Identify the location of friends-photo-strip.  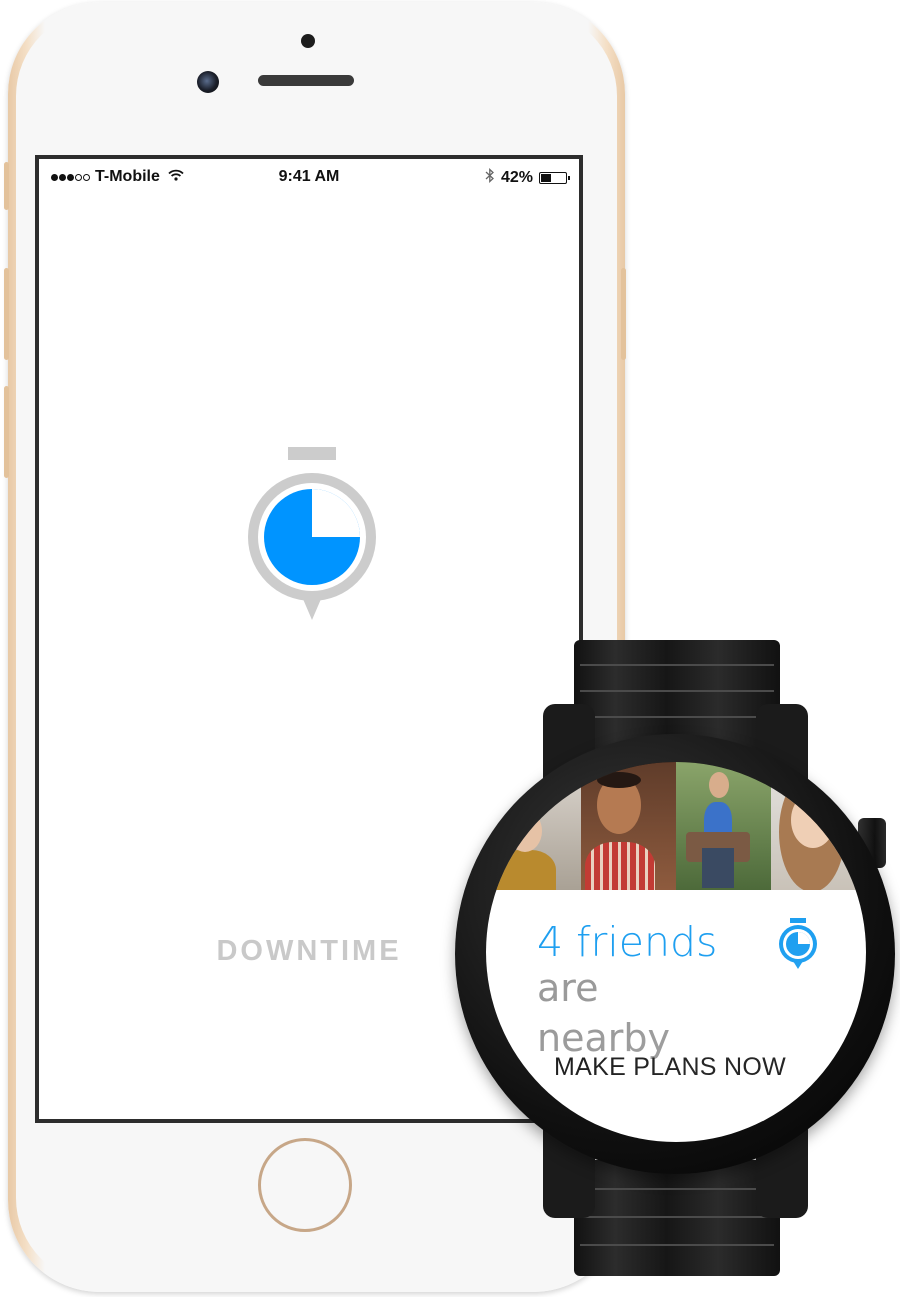
(676, 826).